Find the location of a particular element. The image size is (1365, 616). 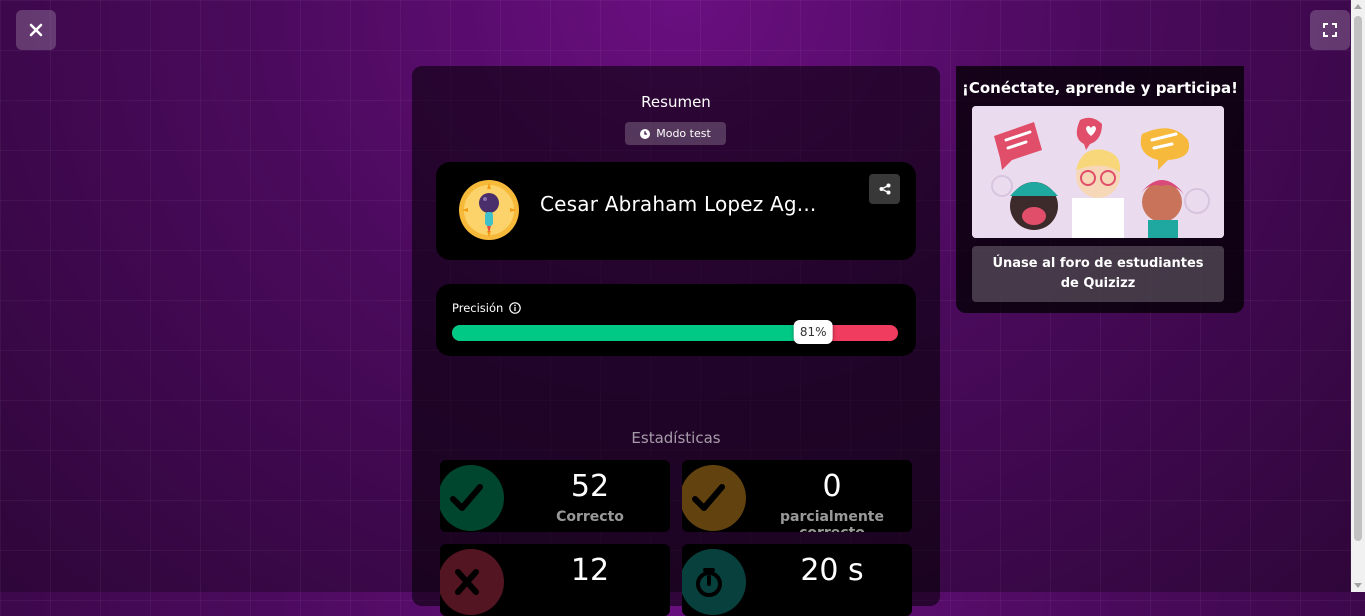

community-illustration is located at coordinates (1098, 172).